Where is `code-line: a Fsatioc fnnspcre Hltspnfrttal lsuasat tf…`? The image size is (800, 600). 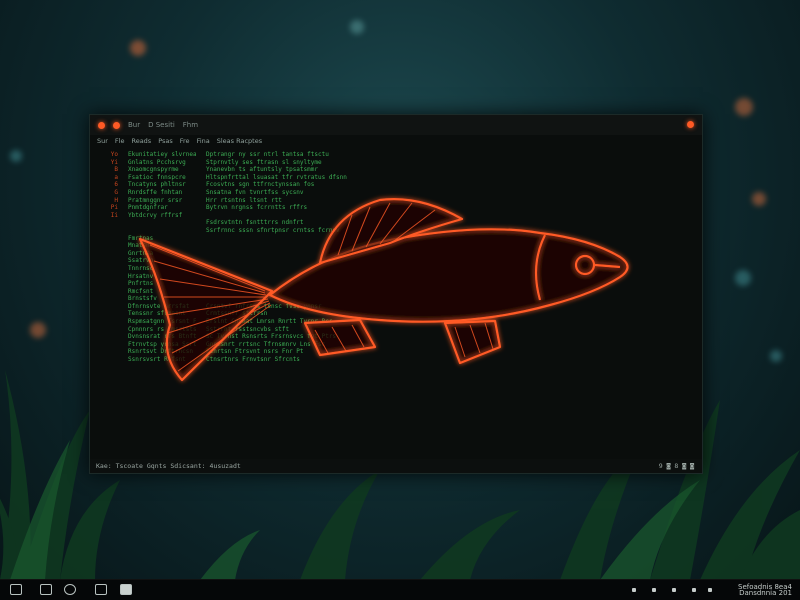
code-line: a Fsatioc fnnspcre Hltspnfrttal lsuasat tf… is located at coordinates (395, 178).